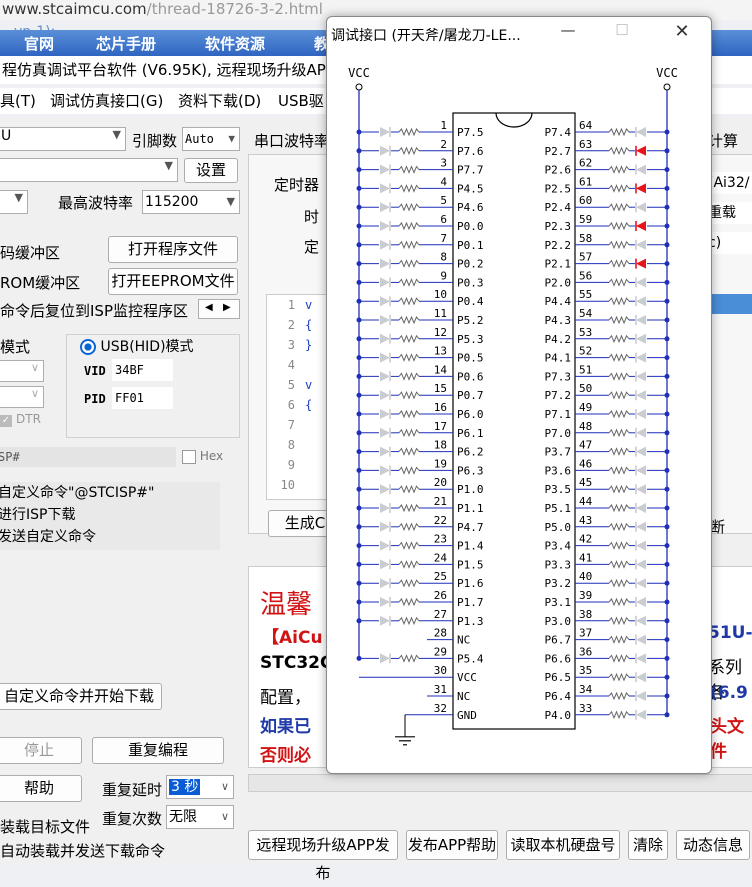  Describe the element at coordinates (558, 470) in the screenshot. I see `right-pin-name: P3.6` at that location.